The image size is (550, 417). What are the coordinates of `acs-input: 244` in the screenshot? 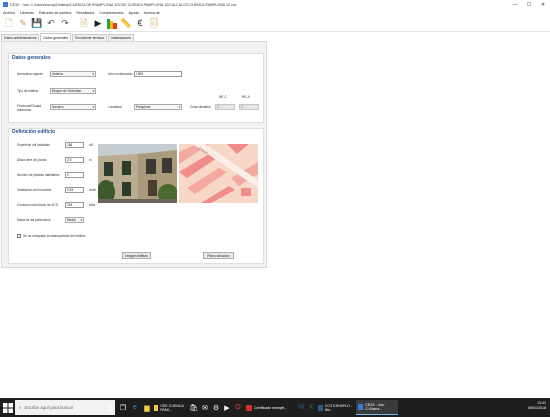 It's located at (74, 205).